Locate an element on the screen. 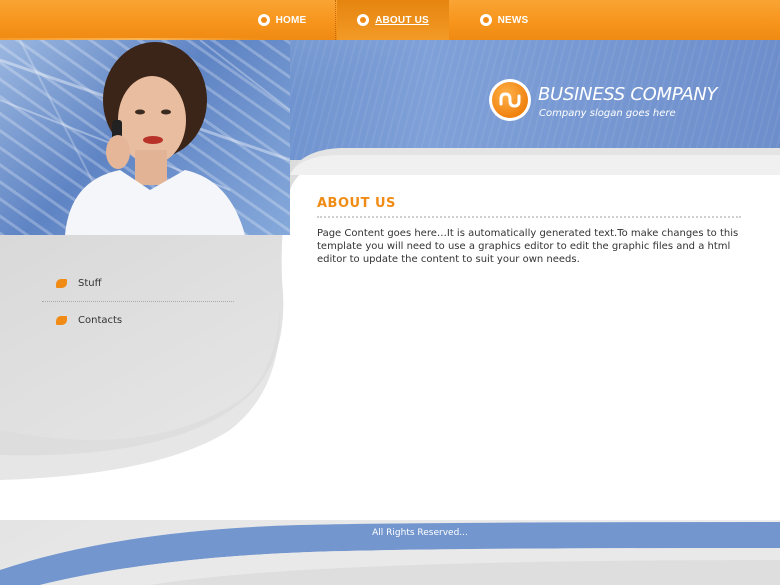  nav-about-us-label: ABOUT US is located at coordinates (402, 20).